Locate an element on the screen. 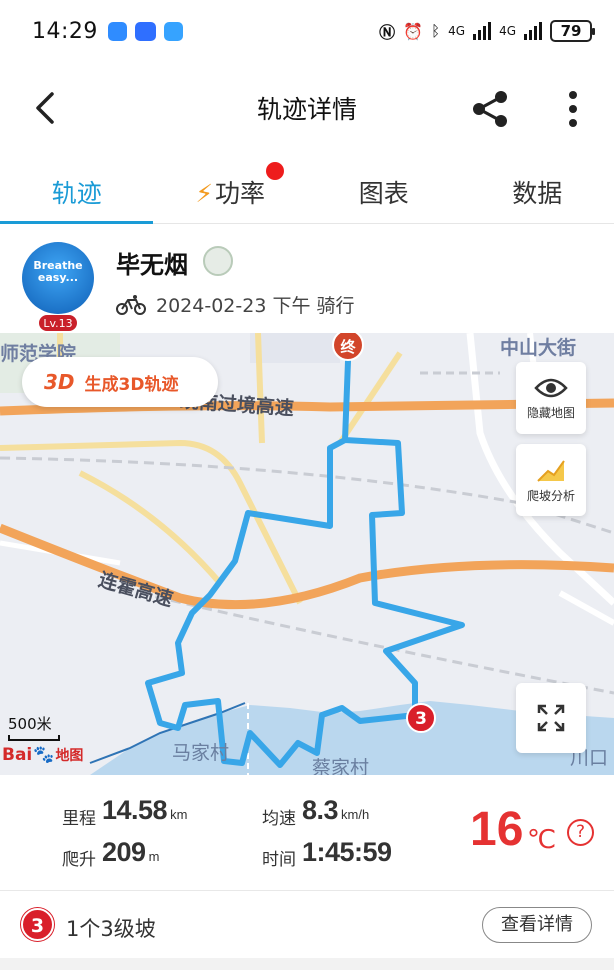 The height and width of the screenshot is (970, 614). climb-marker: 3 is located at coordinates (421, 718).